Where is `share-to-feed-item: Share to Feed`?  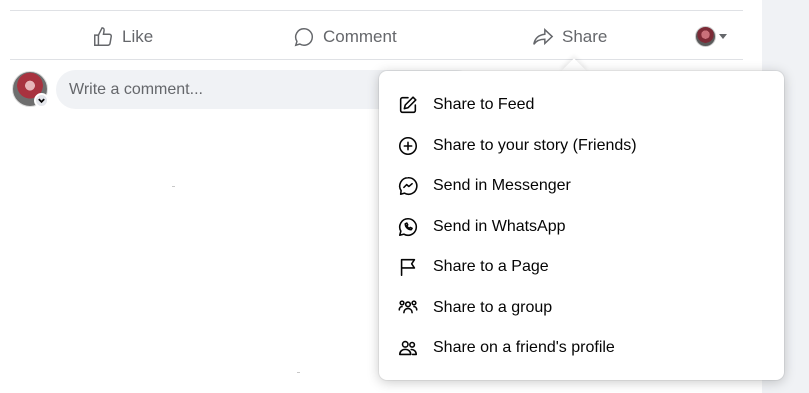
share-to-feed-item: Share to Feed is located at coordinates (581, 105).